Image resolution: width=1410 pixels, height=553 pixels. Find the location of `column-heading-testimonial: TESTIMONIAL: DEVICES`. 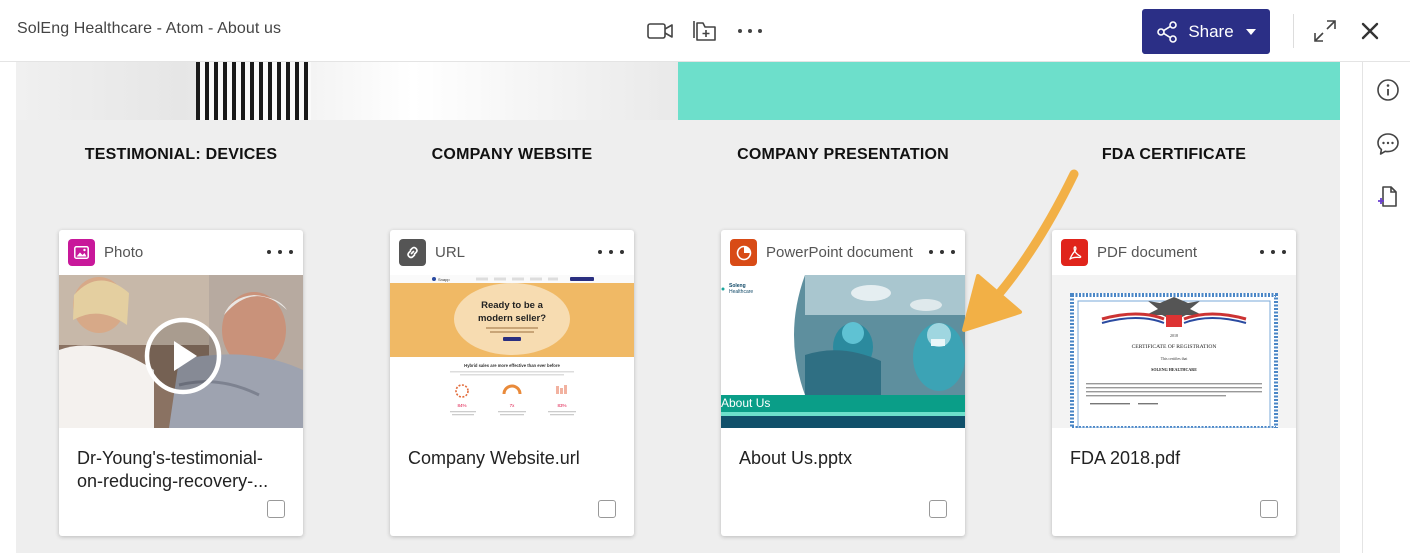

column-heading-testimonial: TESTIMONIAL: DEVICES is located at coordinates (181, 154).